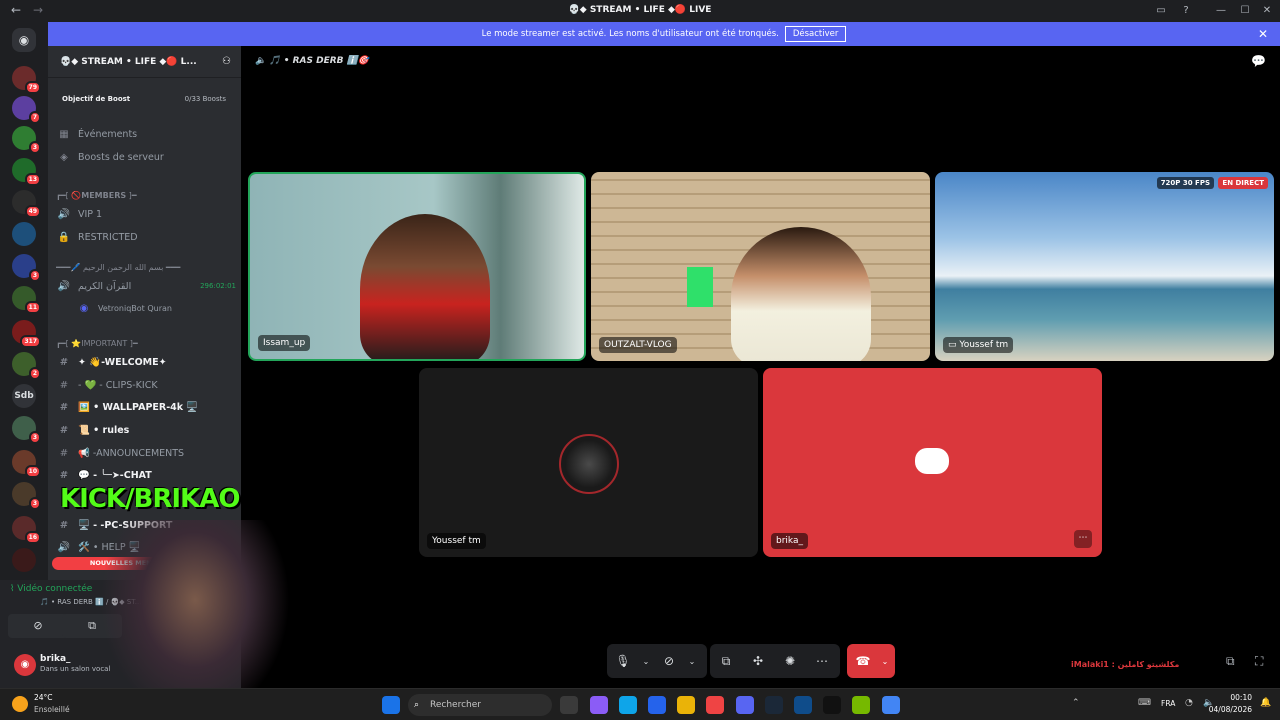  I want to click on discord-icon, so click(745, 705).